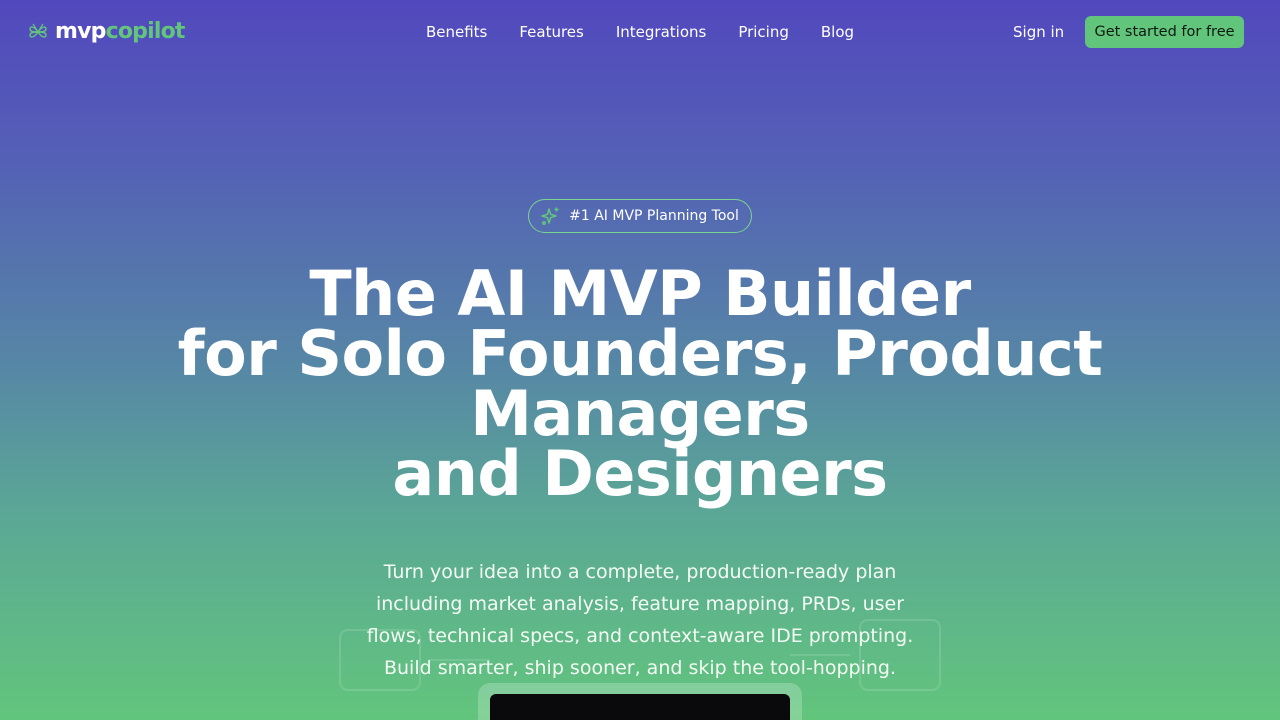  Describe the element at coordinates (1038, 32) in the screenshot. I see `sign-in-link: Sign in` at that location.